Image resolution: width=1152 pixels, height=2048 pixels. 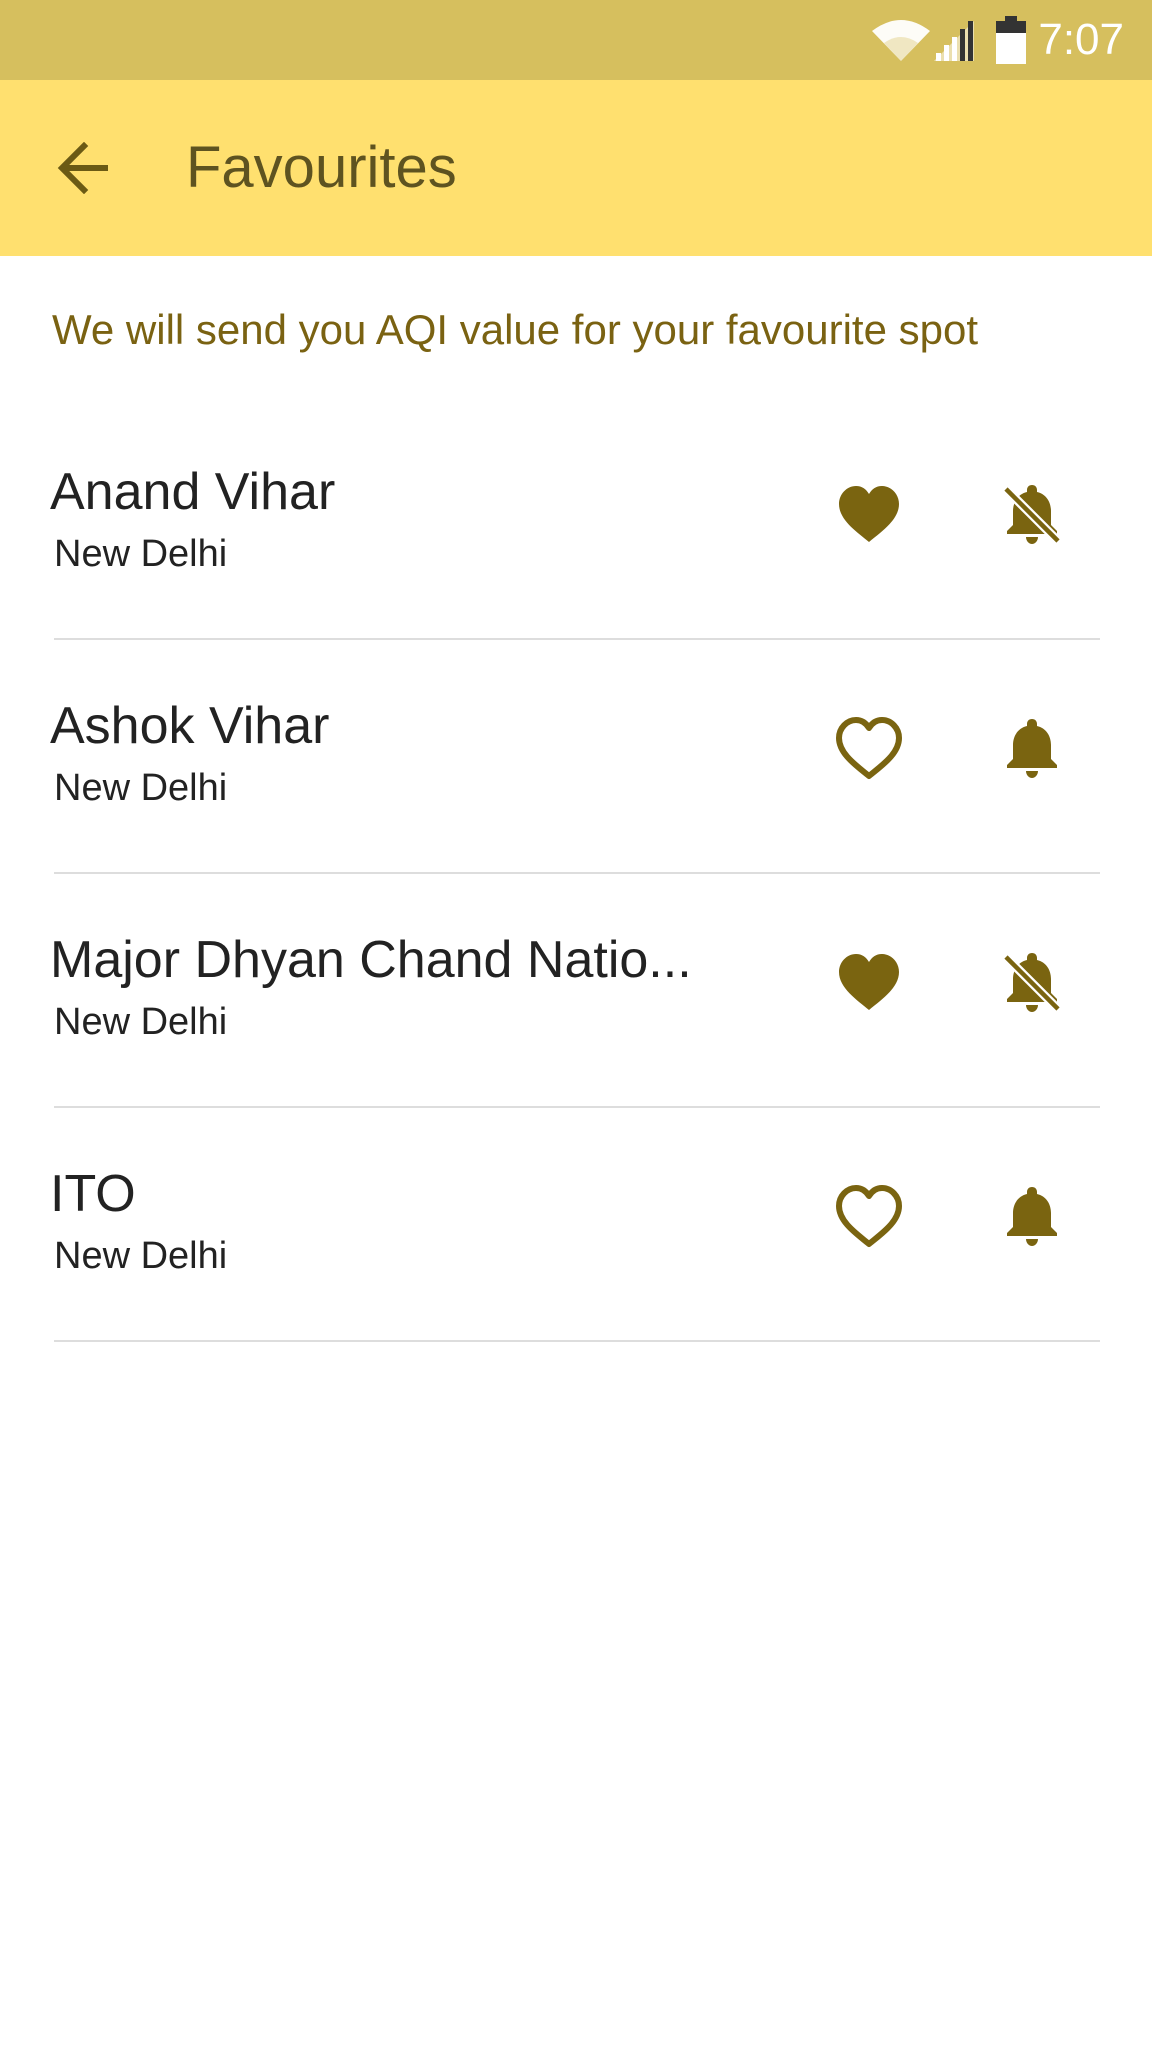 I want to click on app-bar: Favourites, so click(x=576, y=168).